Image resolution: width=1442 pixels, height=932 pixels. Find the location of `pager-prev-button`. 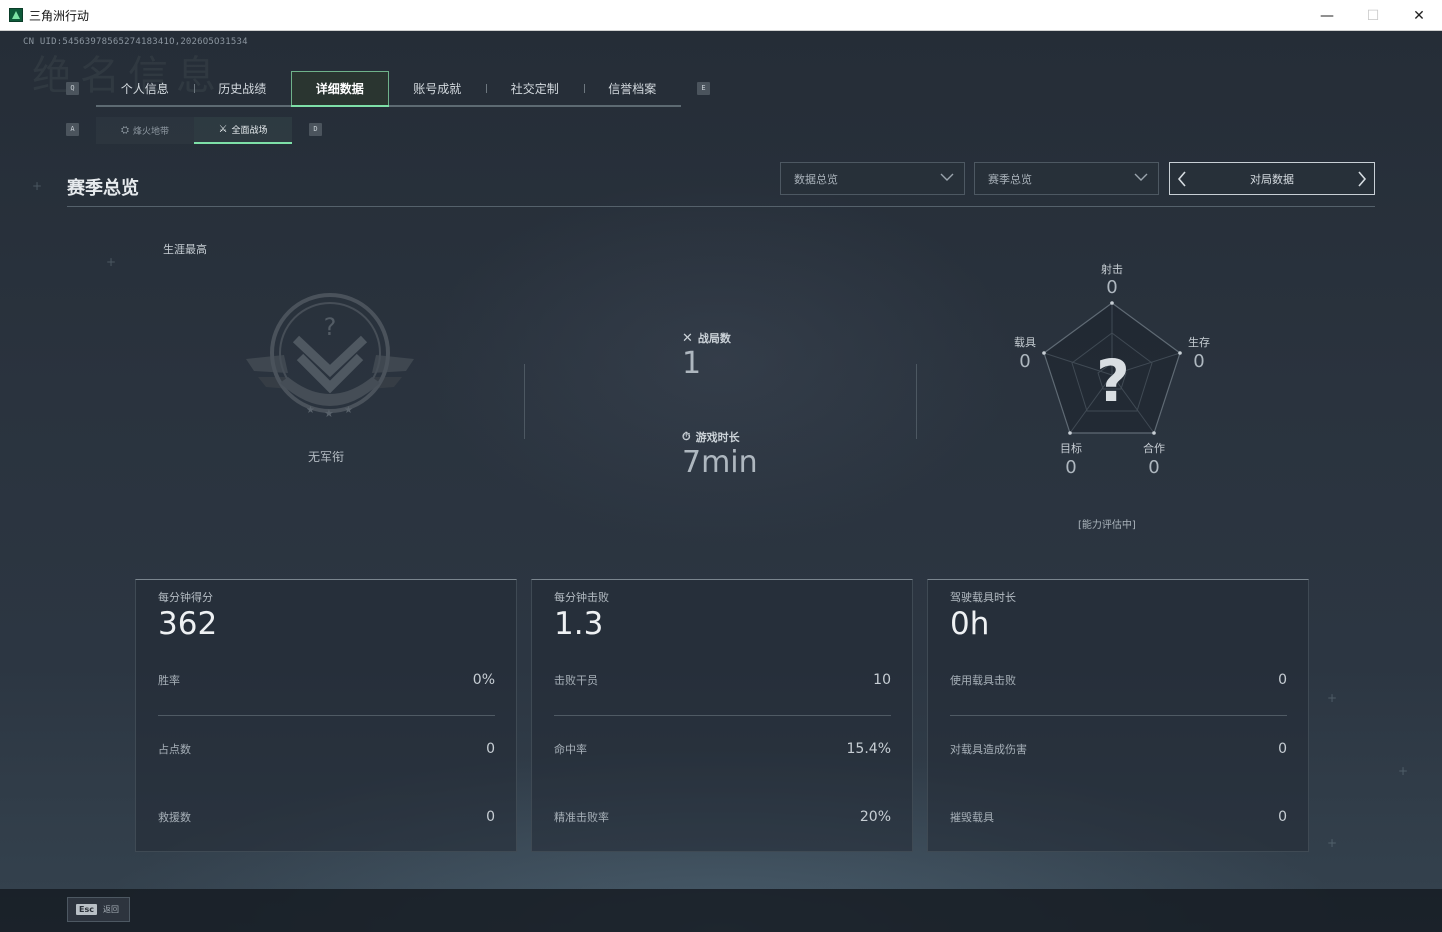

pager-prev-button is located at coordinates (1182, 178).